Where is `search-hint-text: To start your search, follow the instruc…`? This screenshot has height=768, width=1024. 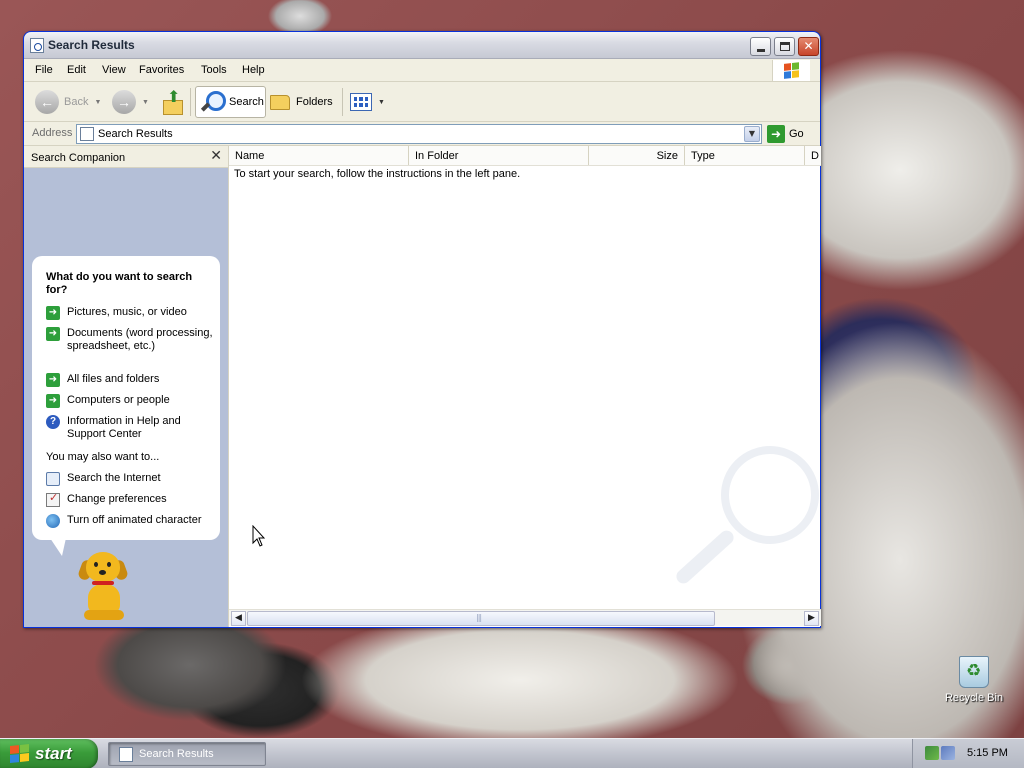 search-hint-text: To start your search, follow the instruc… is located at coordinates (377, 174).